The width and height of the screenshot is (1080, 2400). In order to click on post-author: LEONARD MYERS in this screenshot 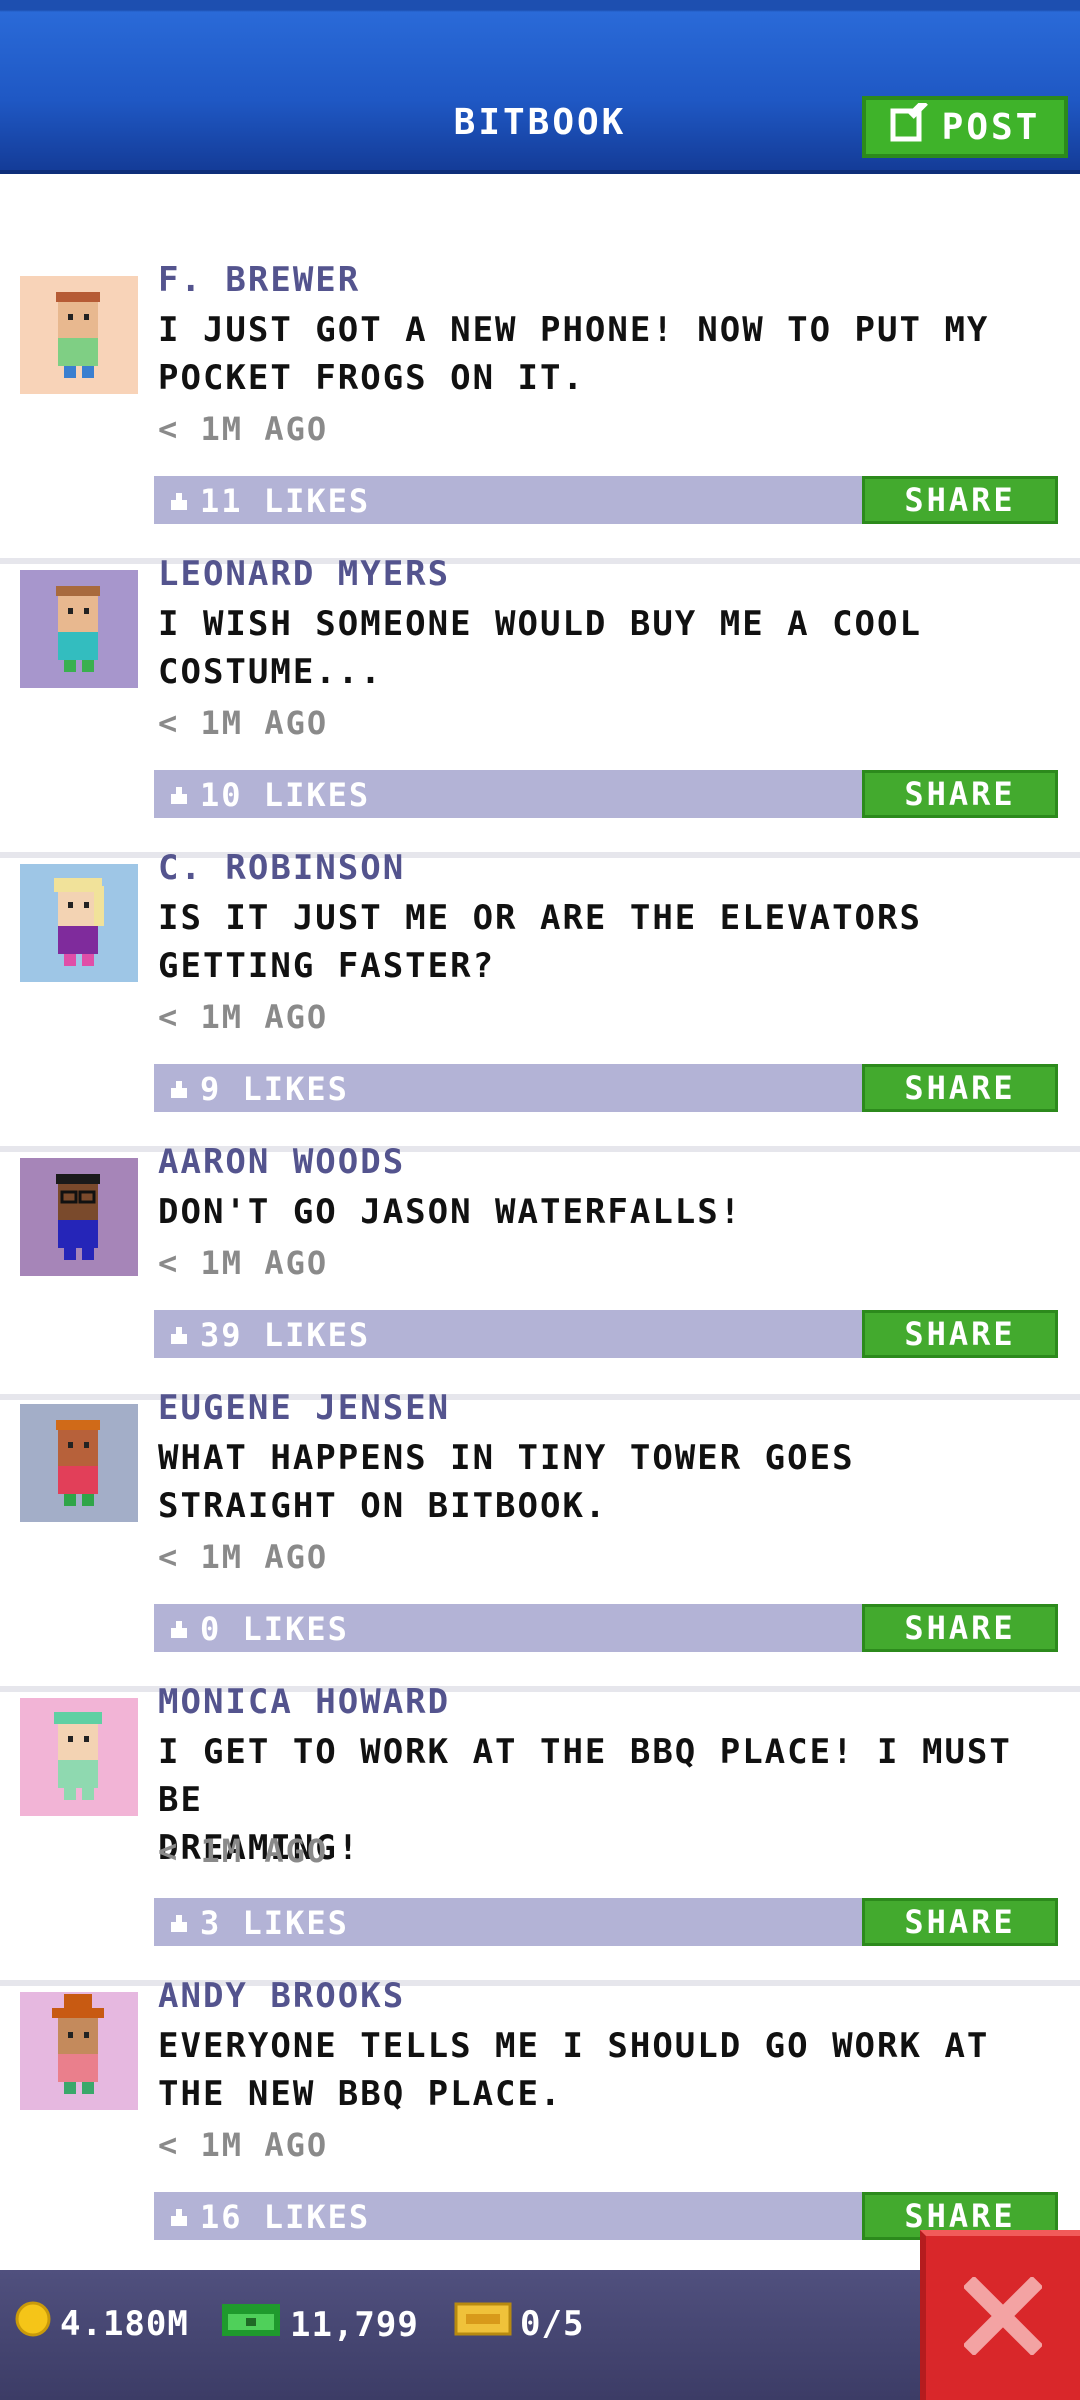, I will do `click(304, 574)`.